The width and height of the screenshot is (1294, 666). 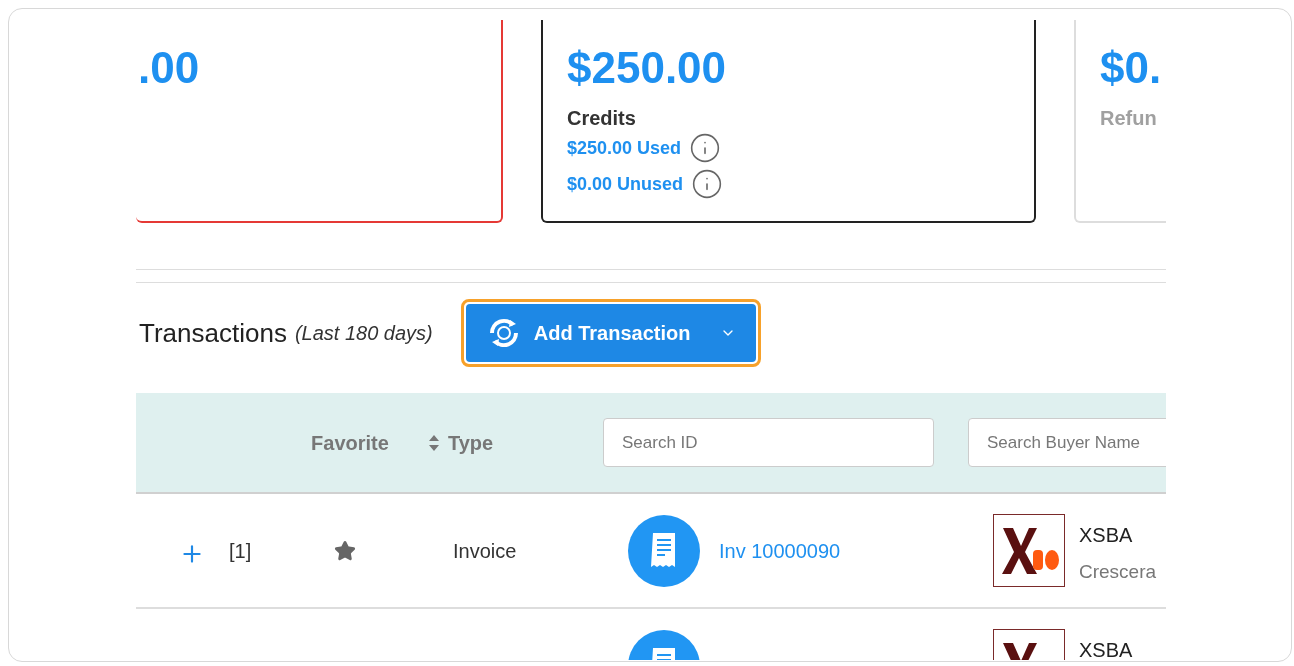 What do you see at coordinates (345, 550) in the screenshot?
I see `star-icon` at bounding box center [345, 550].